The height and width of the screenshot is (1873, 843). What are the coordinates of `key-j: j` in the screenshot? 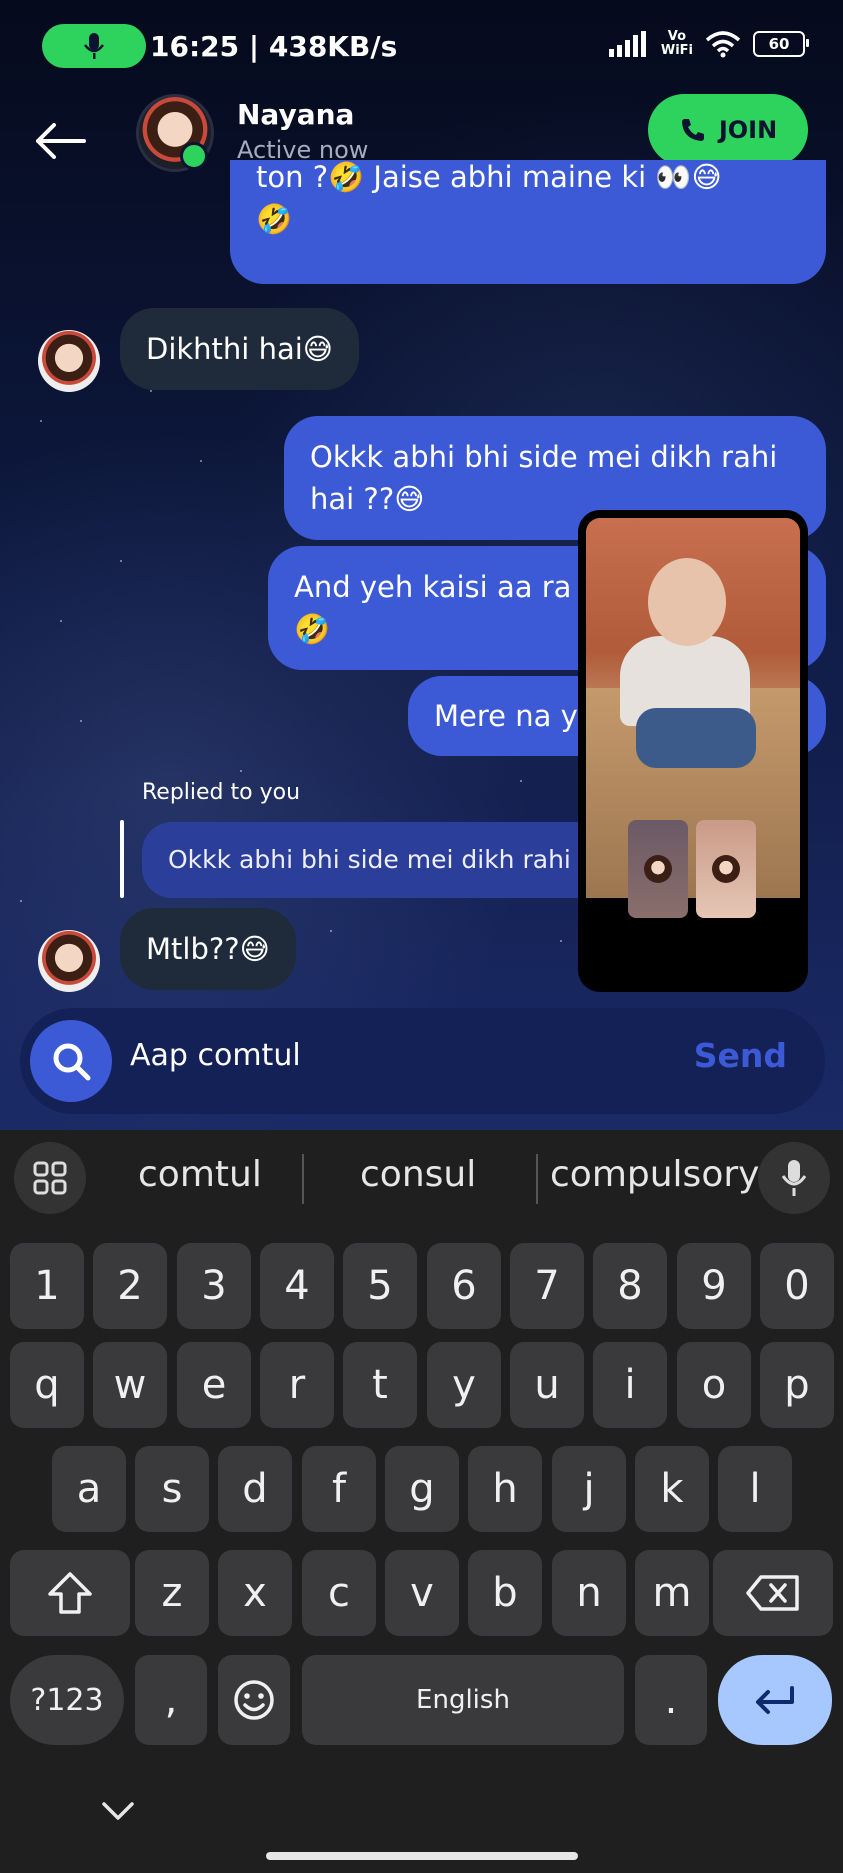 It's located at (589, 1489).